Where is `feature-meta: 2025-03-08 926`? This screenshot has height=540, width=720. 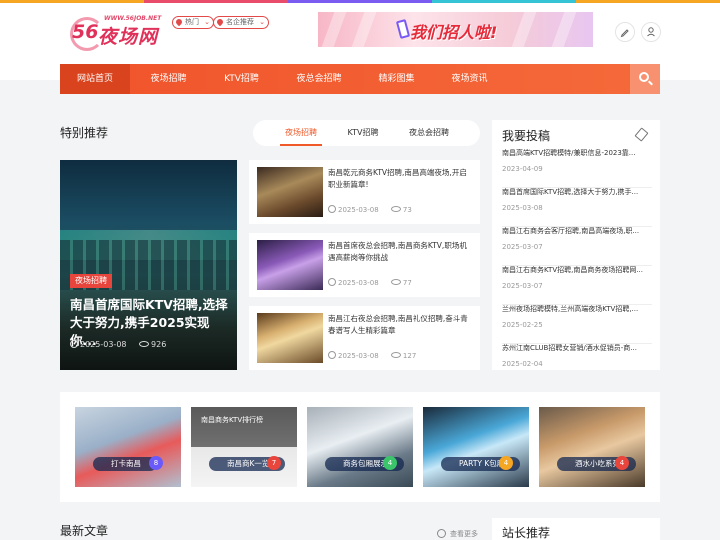
feature-meta: 2025-03-08 926 is located at coordinates (118, 344).